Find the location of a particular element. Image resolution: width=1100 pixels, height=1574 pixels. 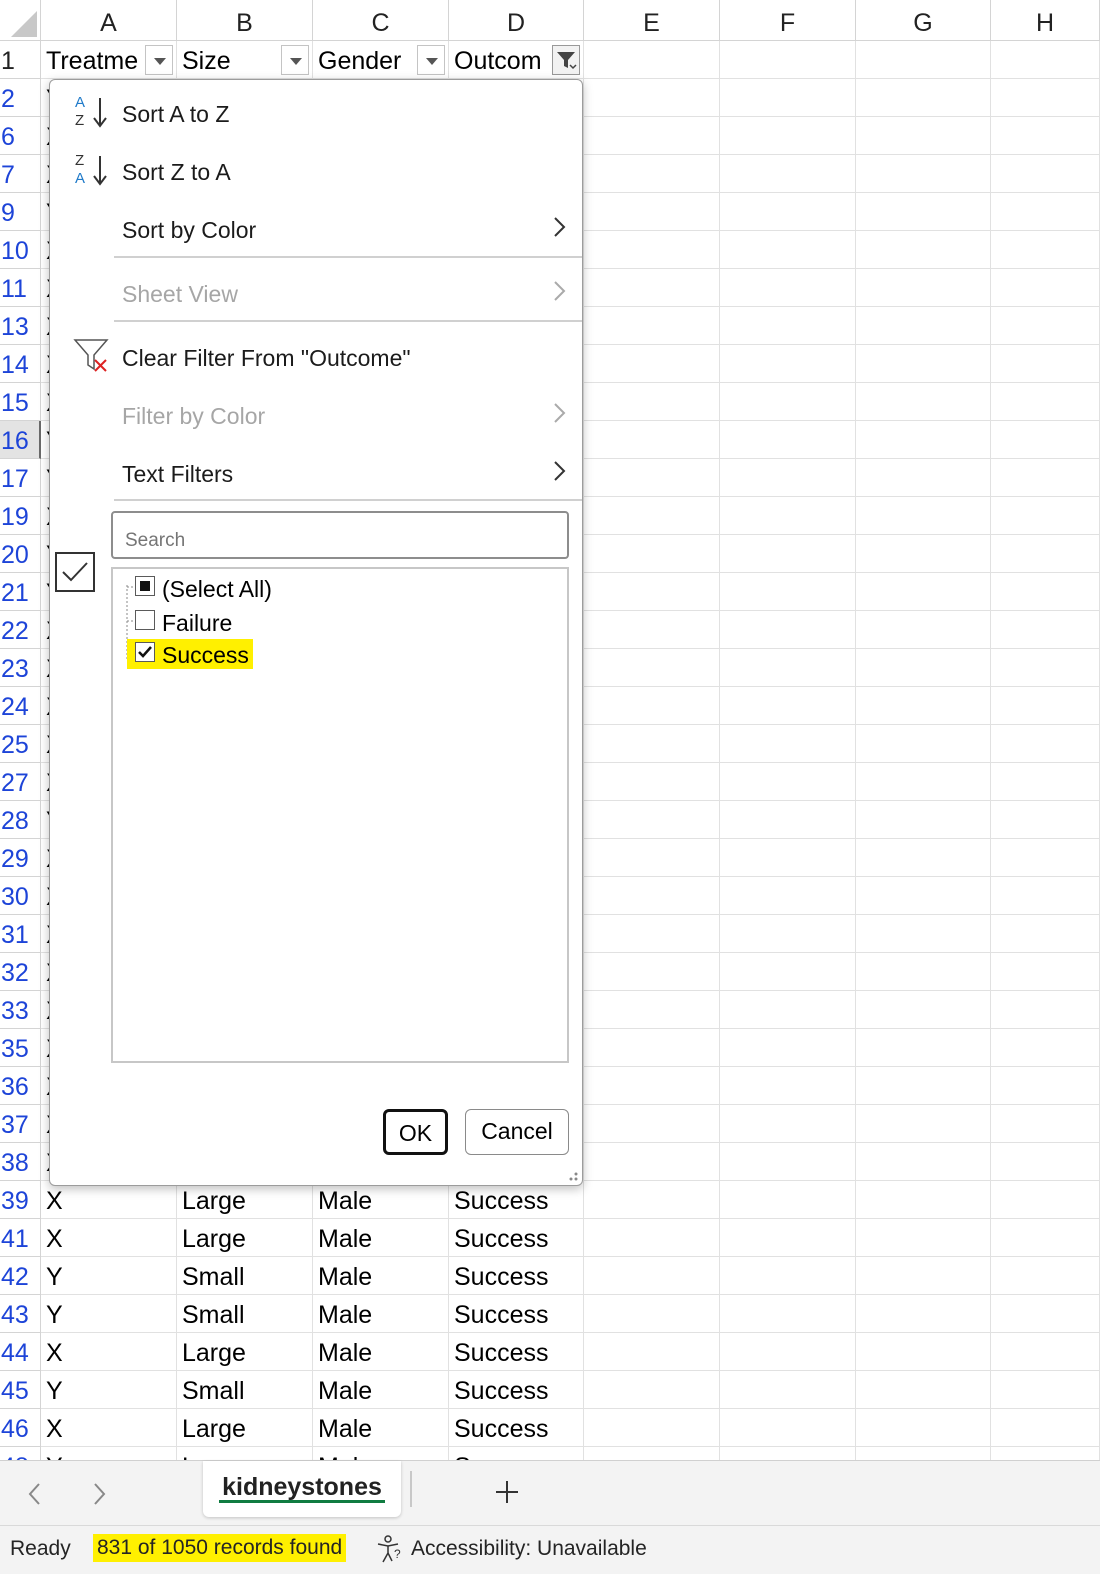

row-header: 43 is located at coordinates (20, 1314).